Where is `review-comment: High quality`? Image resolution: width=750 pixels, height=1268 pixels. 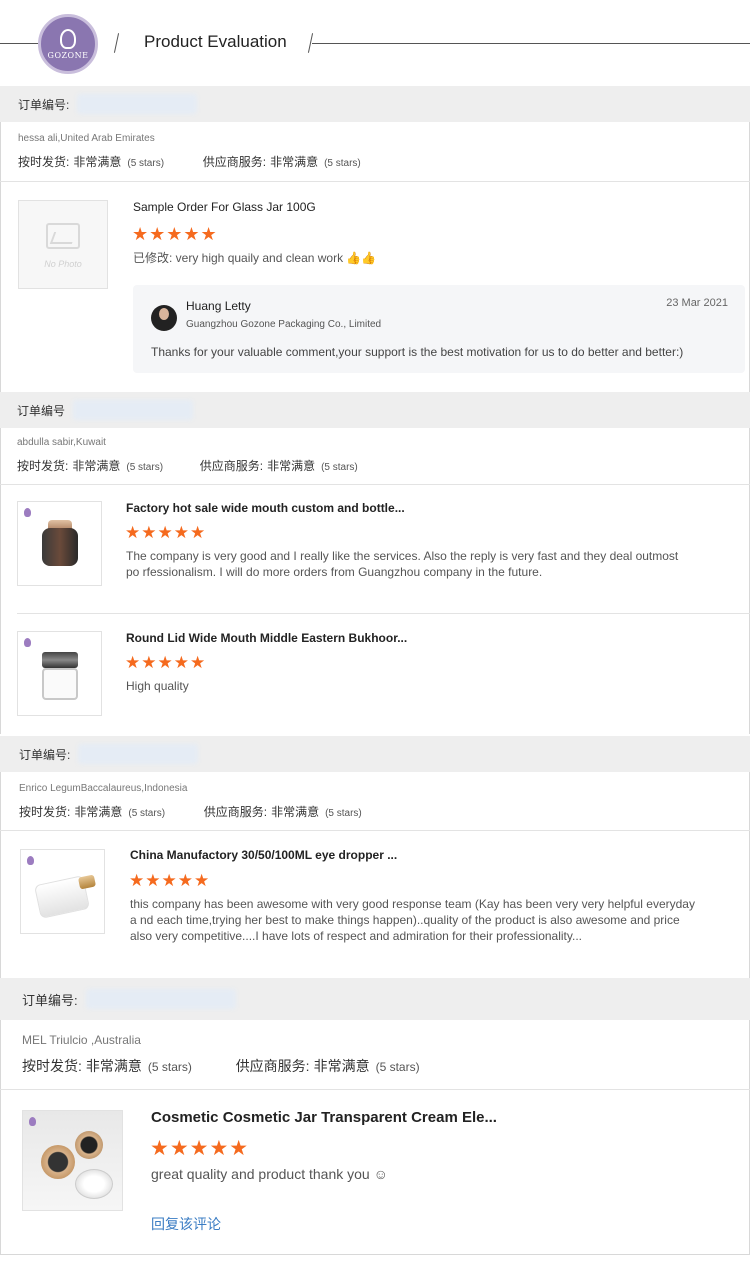
review-comment: High quality is located at coordinates (157, 686).